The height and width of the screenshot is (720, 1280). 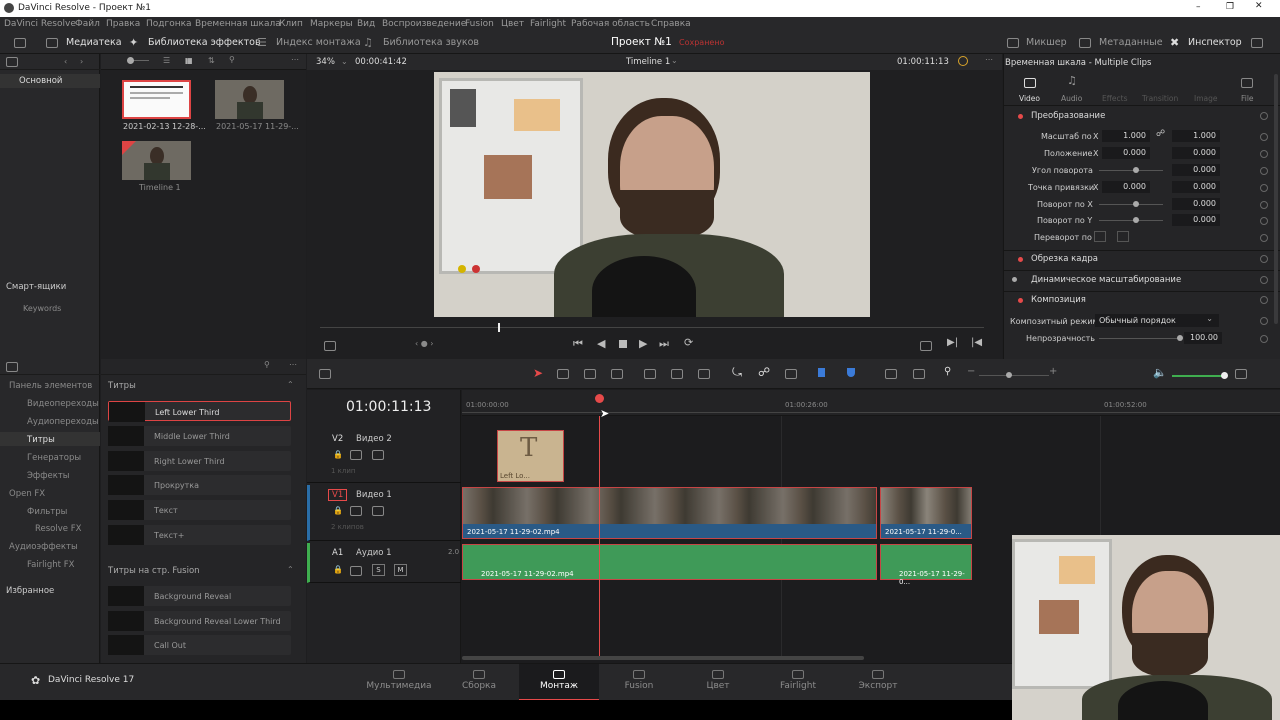 I want to click on video-tab-icon, so click(x=1030, y=83).